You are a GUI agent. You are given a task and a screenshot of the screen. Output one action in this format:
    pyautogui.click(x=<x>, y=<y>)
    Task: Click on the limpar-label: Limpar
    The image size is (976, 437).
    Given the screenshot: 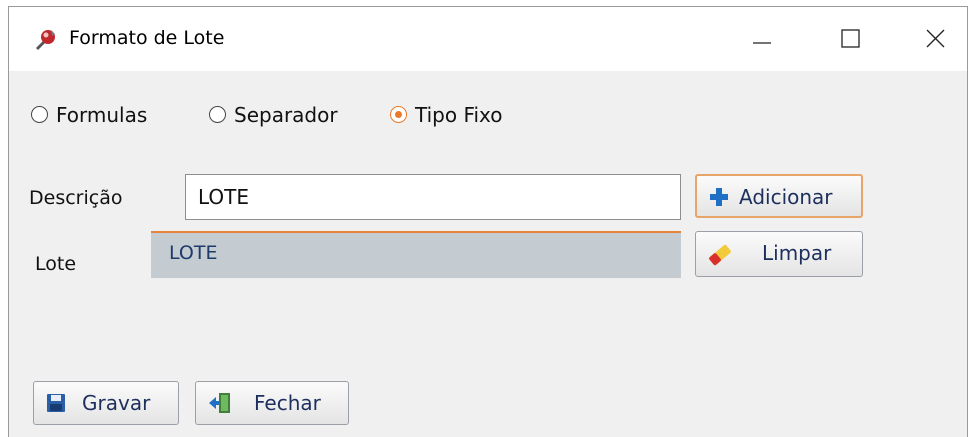 What is the action you would take?
    pyautogui.click(x=797, y=253)
    